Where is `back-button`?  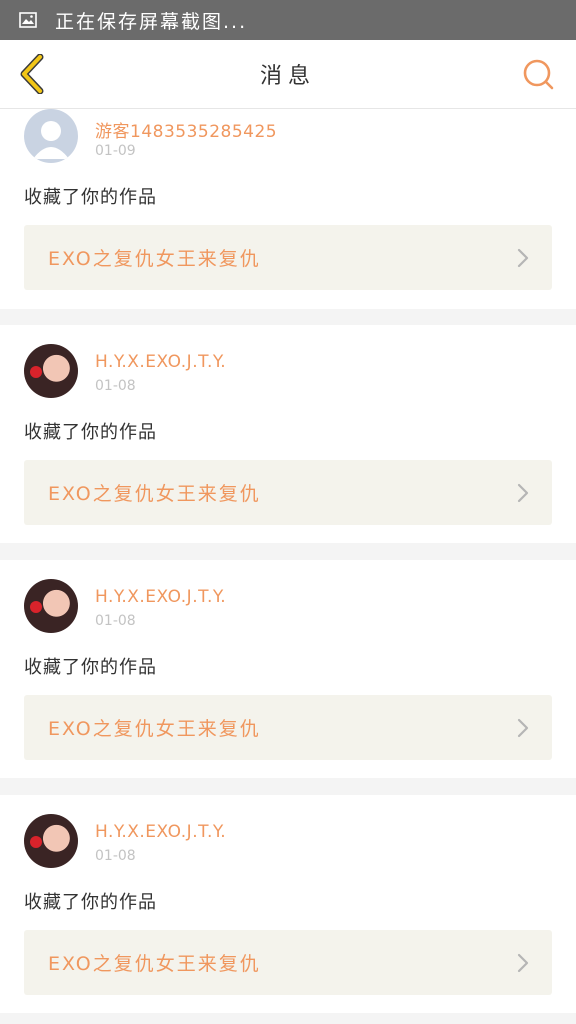
back-button is located at coordinates (32, 74).